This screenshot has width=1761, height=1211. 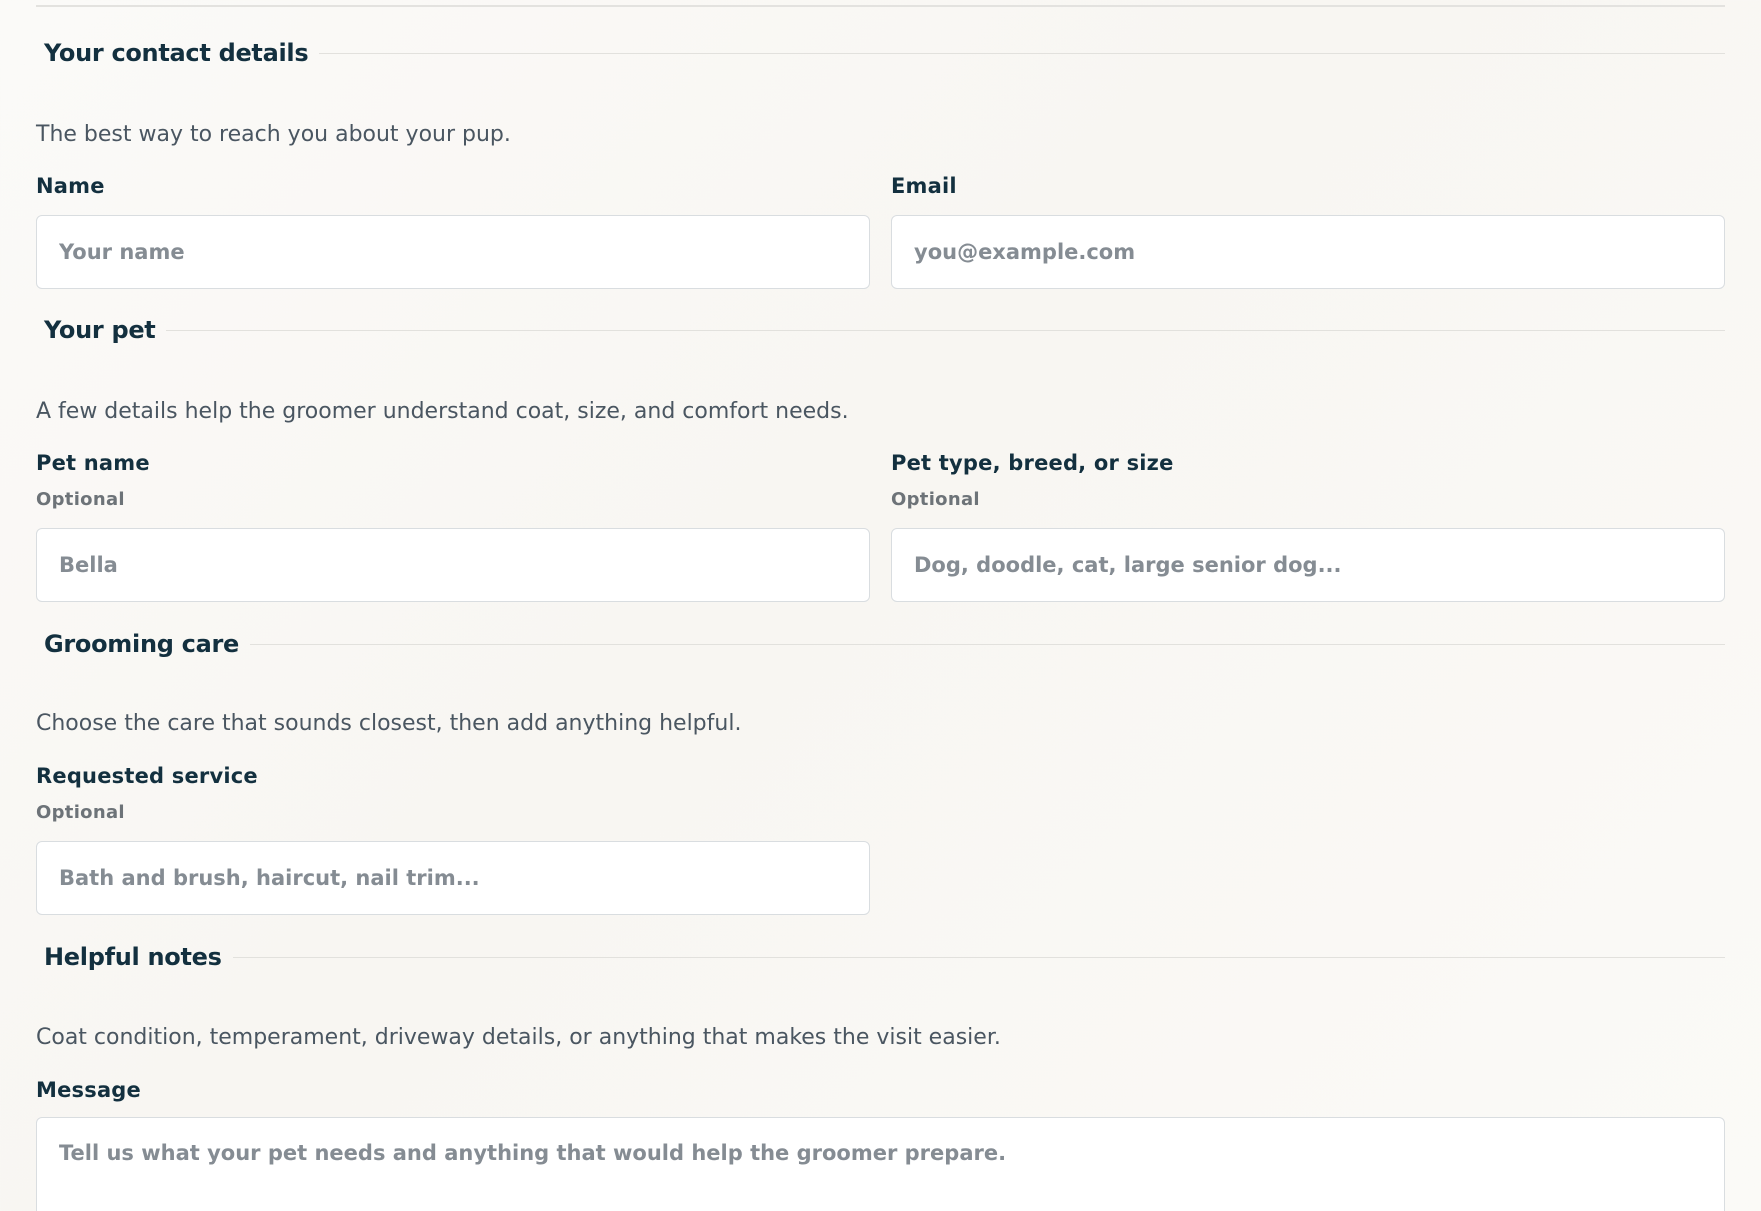 What do you see at coordinates (142, 644) in the screenshot?
I see `section-title: Grooming care` at bounding box center [142, 644].